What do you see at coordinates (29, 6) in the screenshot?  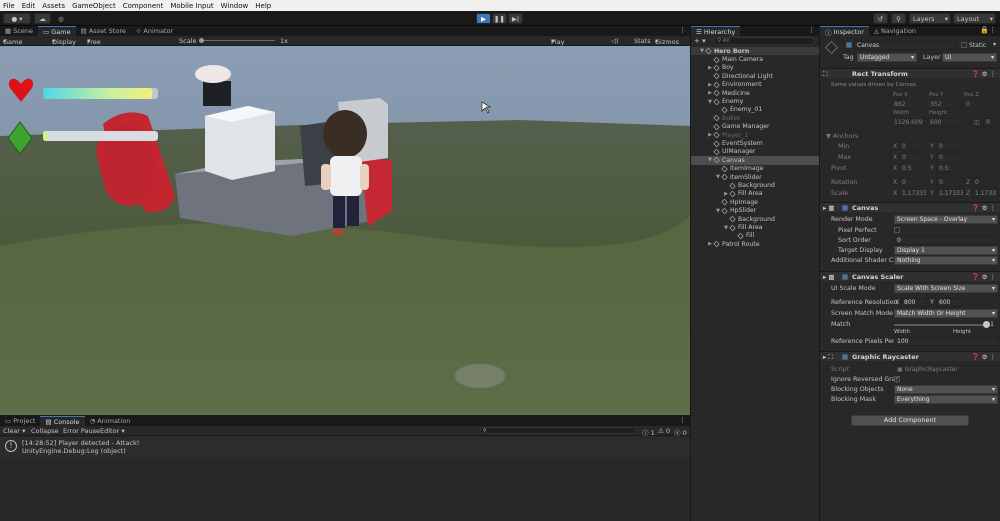 I see `menu-item-edit: Edit` at bounding box center [29, 6].